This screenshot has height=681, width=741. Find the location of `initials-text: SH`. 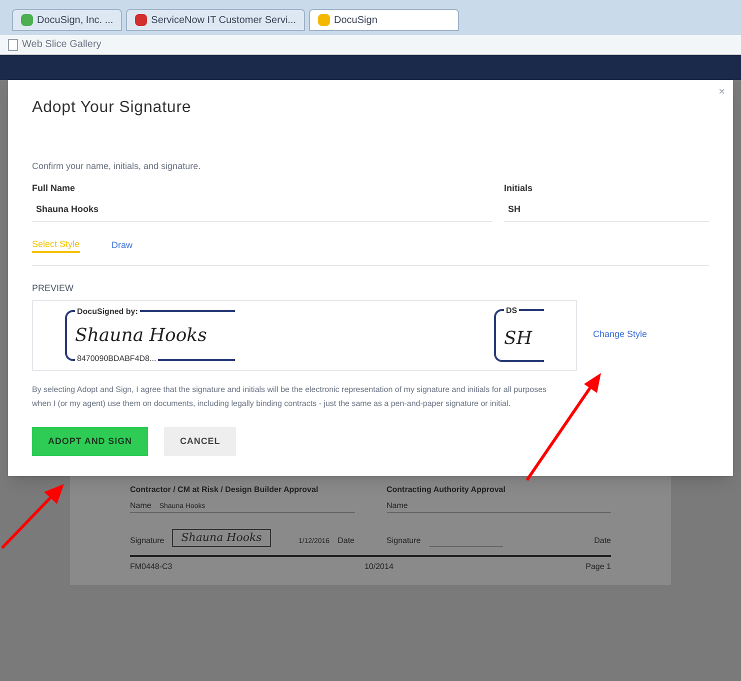

initials-text: SH is located at coordinates (519, 338).